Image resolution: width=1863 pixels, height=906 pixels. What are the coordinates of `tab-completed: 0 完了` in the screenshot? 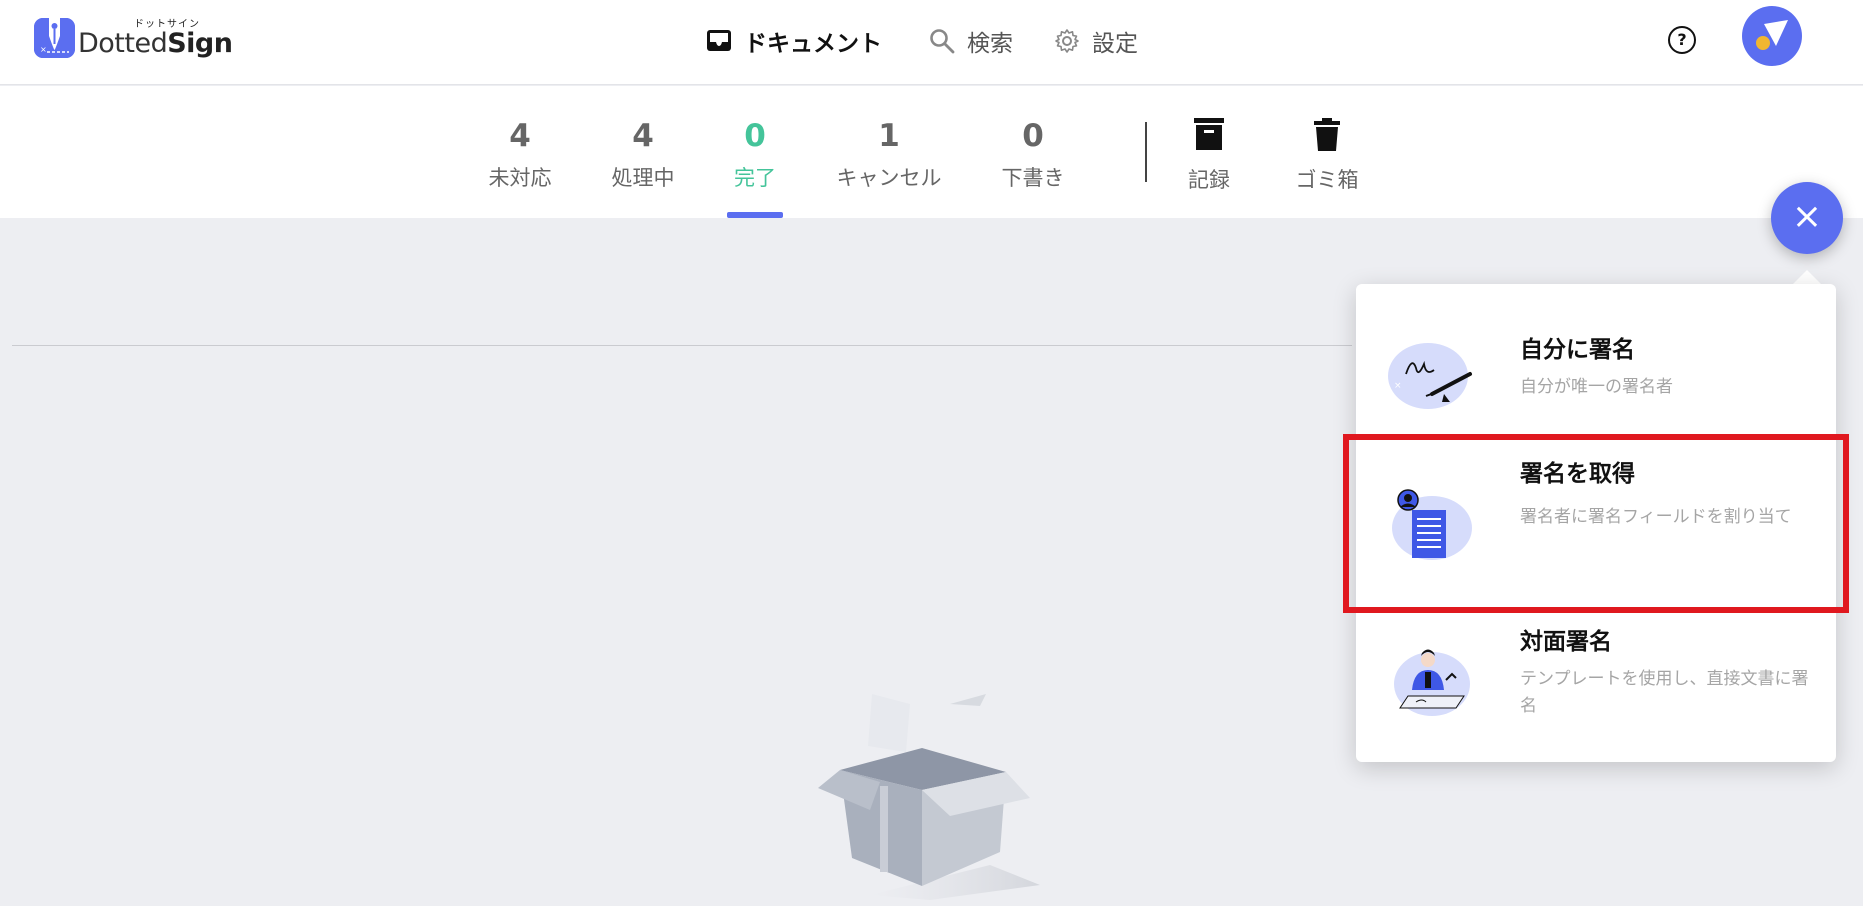 It's located at (755, 139).